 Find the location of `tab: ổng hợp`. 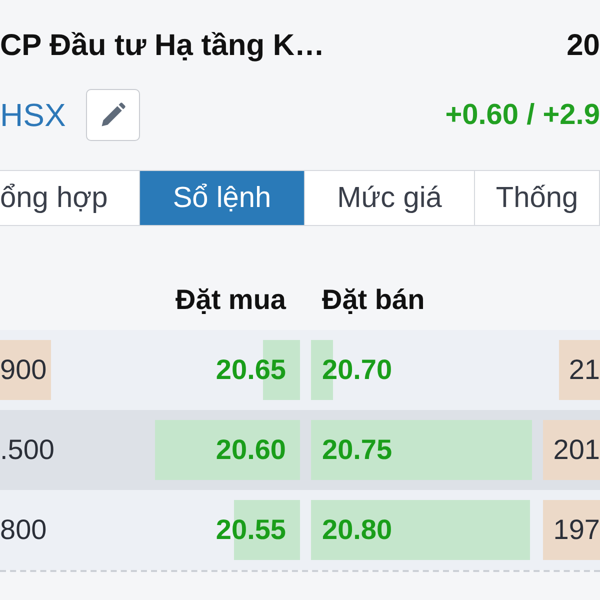

tab: ổng hợp is located at coordinates (70, 198).